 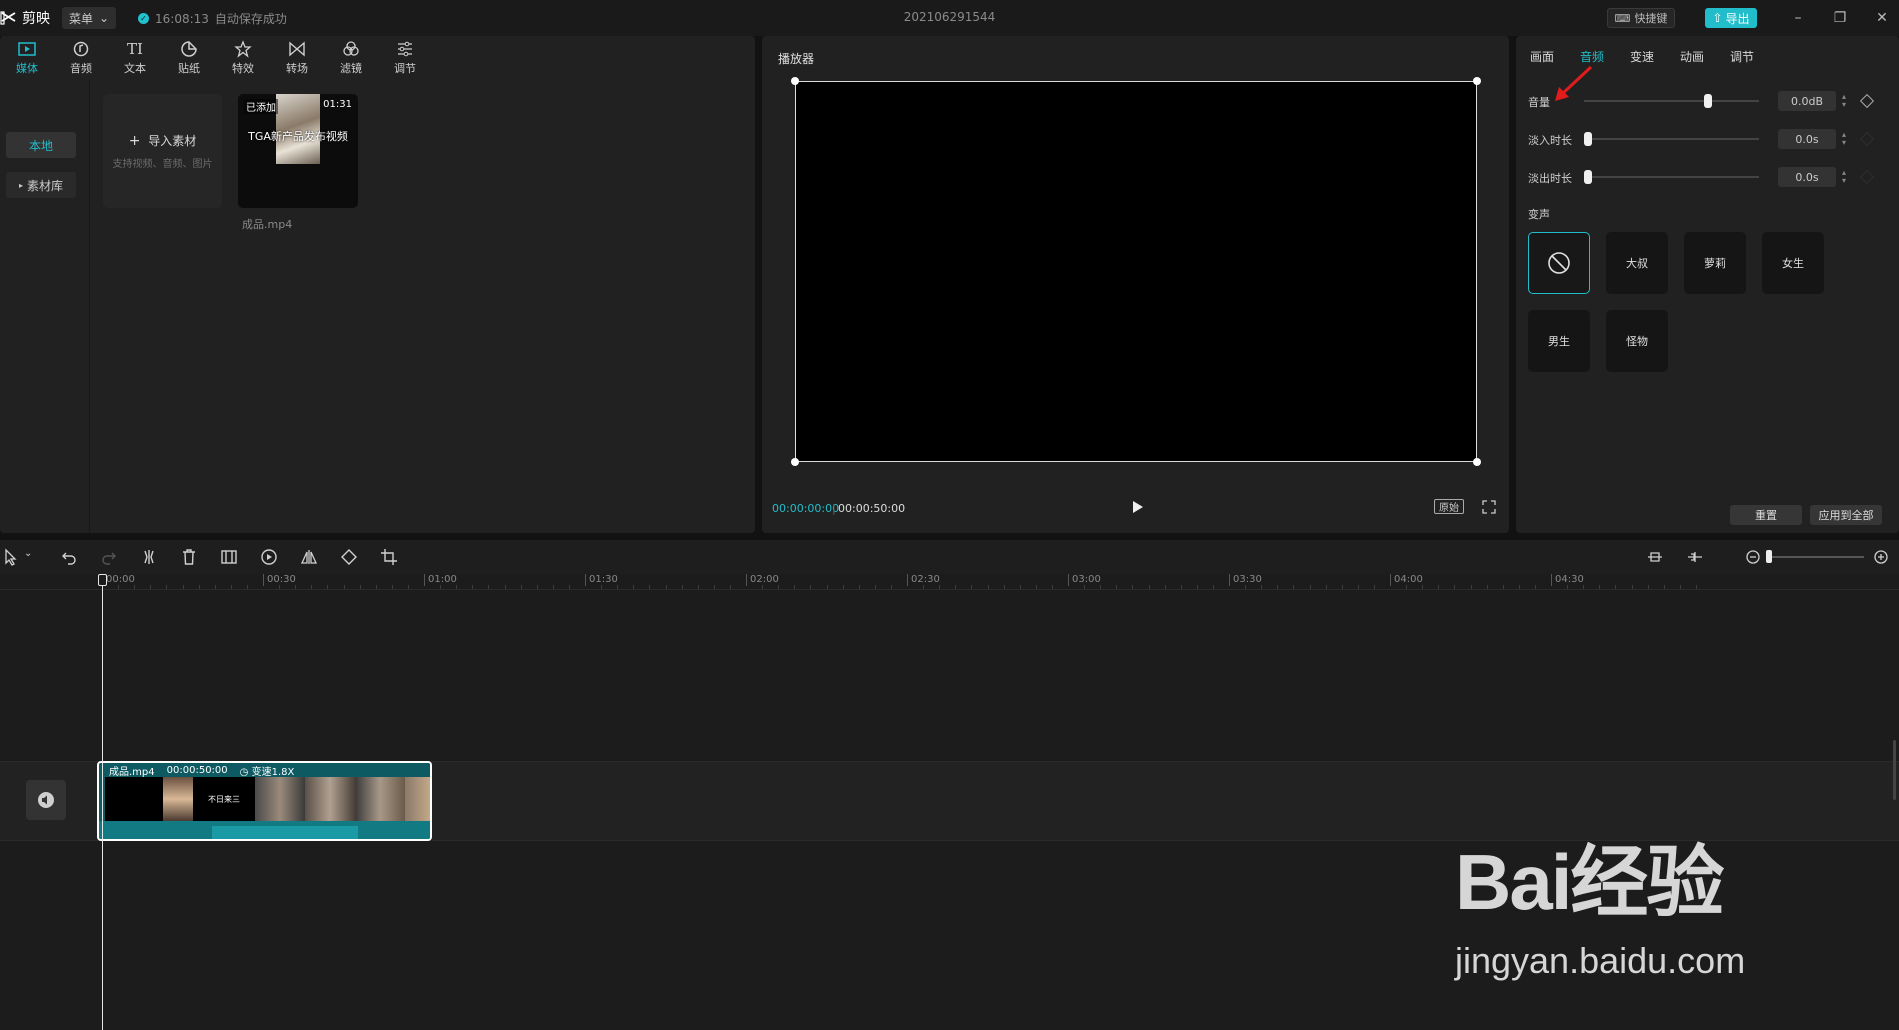 What do you see at coordinates (1655, 56) in the screenshot?
I see `tab-speed: 变速` at bounding box center [1655, 56].